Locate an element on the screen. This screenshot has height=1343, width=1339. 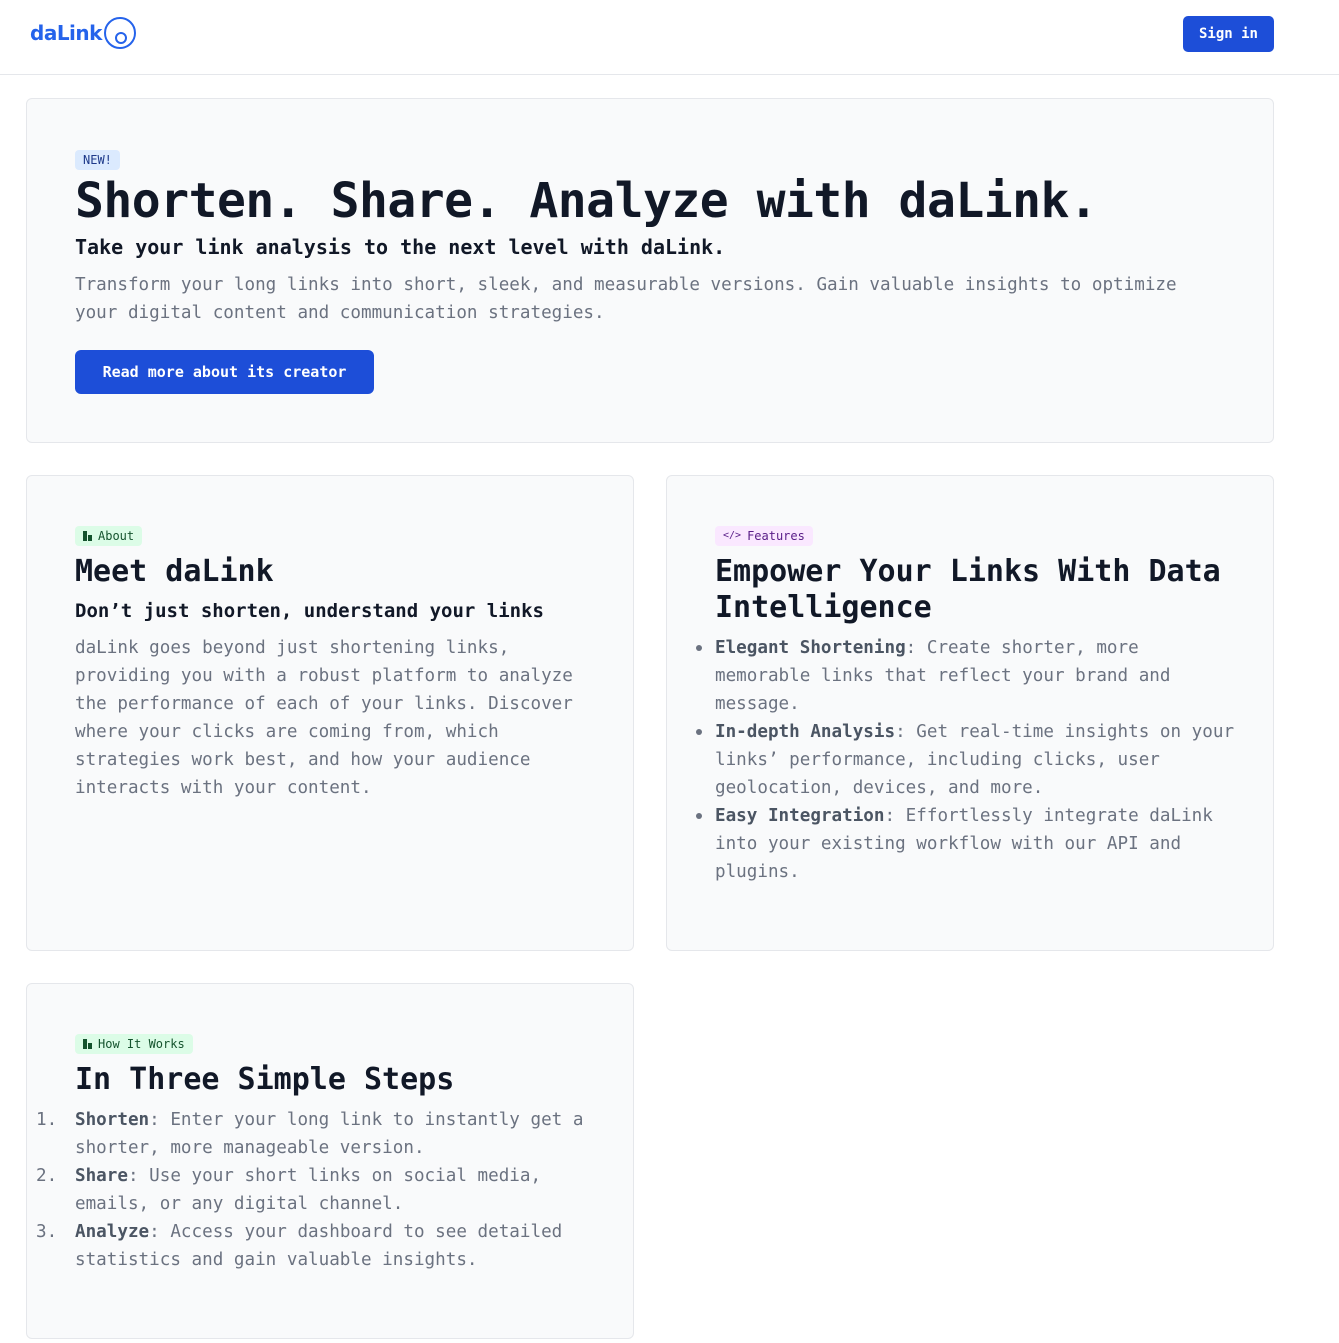
how-title: In Three Simple Steps is located at coordinates (265, 1079).